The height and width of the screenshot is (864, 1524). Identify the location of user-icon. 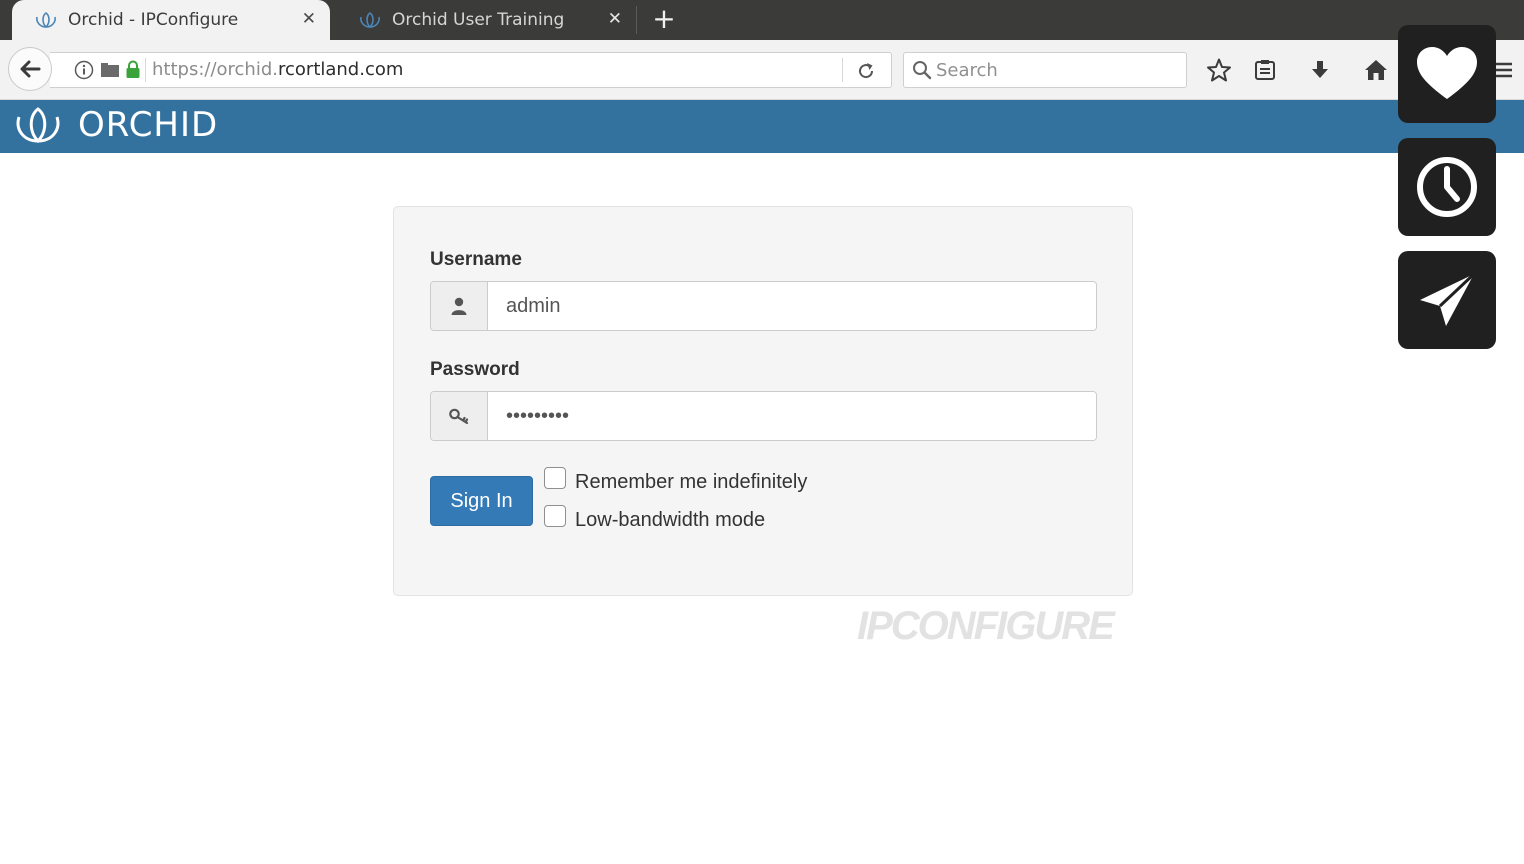
(459, 306).